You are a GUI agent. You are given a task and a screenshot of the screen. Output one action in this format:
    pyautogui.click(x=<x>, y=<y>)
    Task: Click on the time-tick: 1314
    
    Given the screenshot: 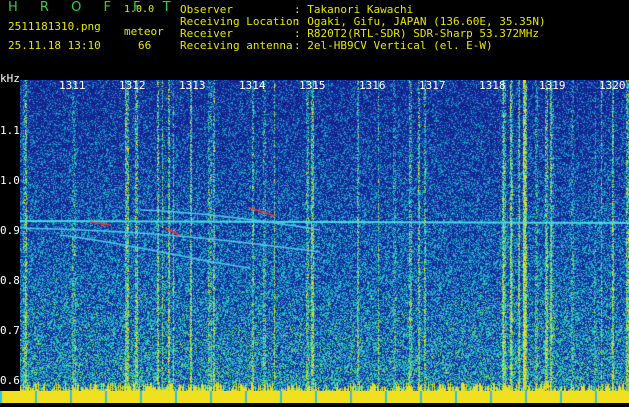 What is the action you would take?
    pyautogui.click(x=252, y=85)
    